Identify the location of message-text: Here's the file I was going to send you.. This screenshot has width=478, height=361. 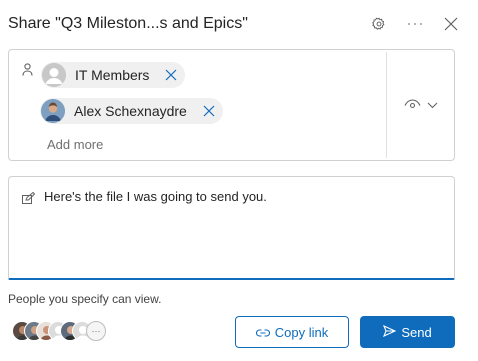
(155, 196).